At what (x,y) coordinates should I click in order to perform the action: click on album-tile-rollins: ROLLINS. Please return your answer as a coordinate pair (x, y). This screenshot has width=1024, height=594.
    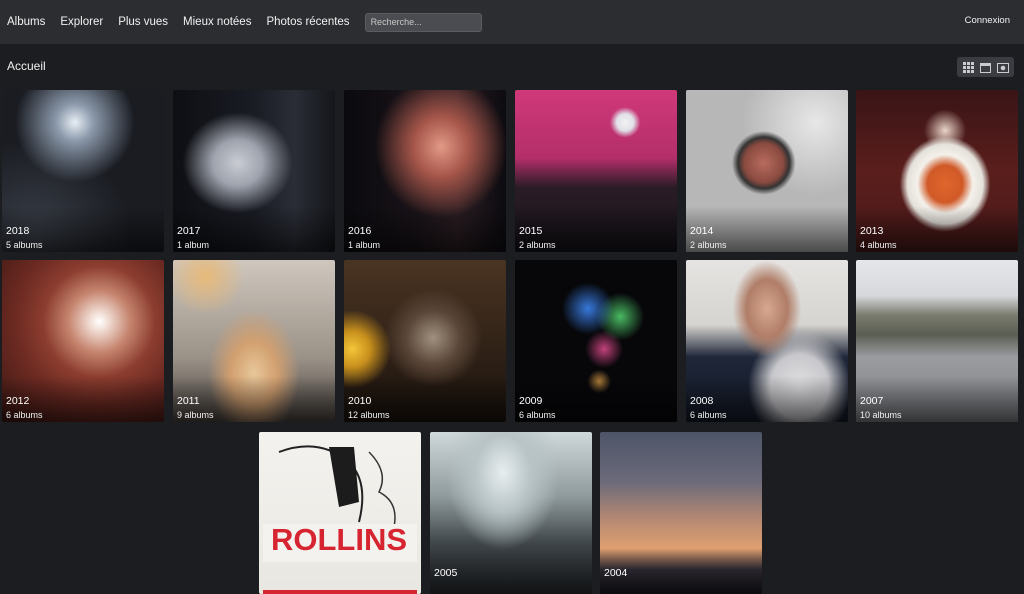
    Looking at the image, I should click on (340, 513).